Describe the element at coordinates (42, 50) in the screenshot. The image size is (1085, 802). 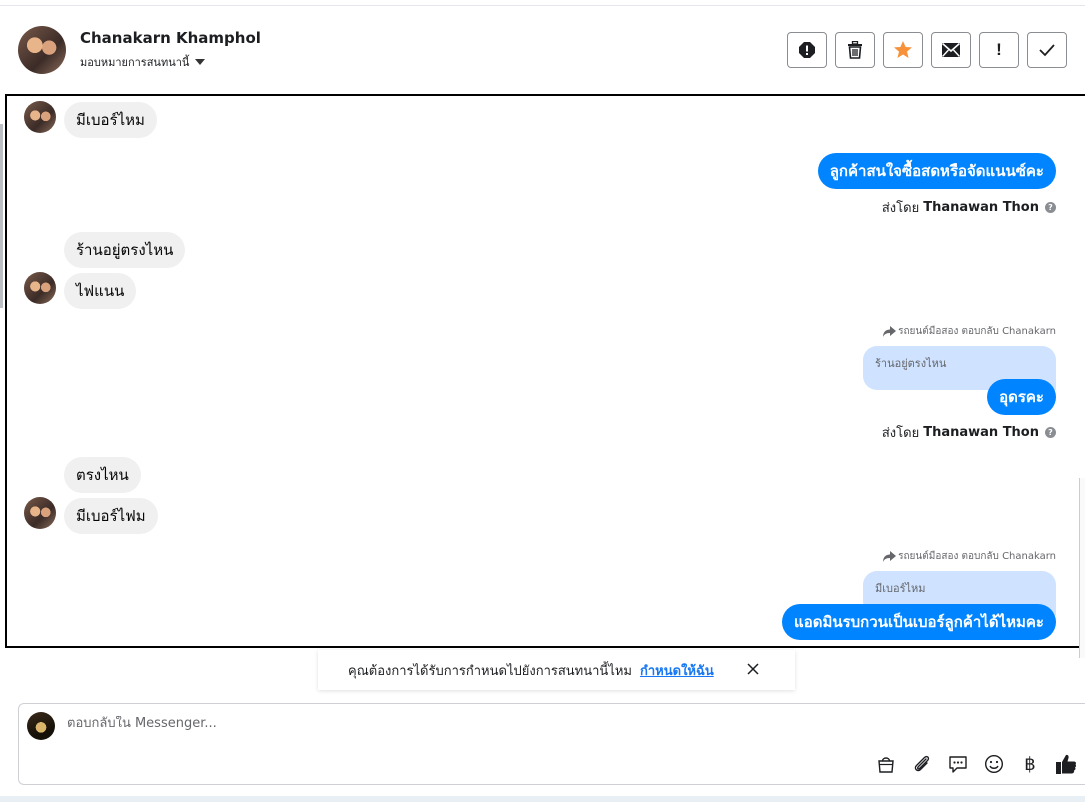
I see `contact-avatar` at that location.